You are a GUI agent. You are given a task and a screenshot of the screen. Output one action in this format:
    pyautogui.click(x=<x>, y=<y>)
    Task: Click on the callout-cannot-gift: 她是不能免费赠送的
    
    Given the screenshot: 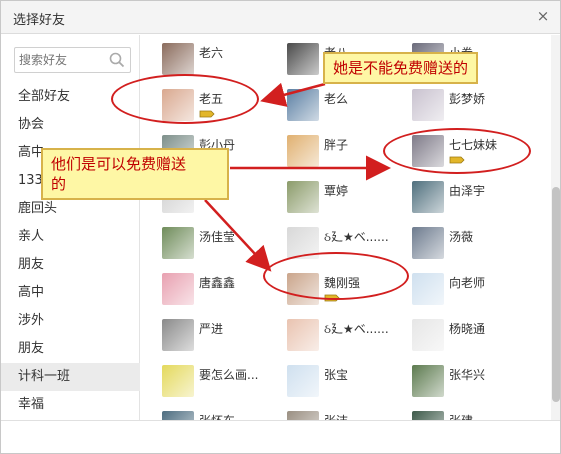 What is the action you would take?
    pyautogui.click(x=401, y=68)
    